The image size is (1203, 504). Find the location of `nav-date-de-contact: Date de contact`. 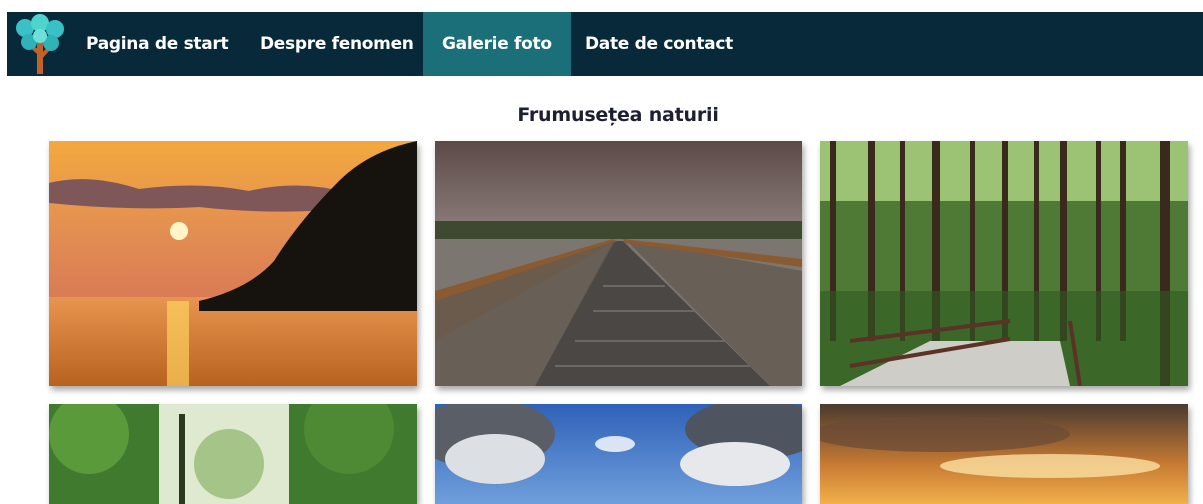

nav-date-de-contact: Date de contact is located at coordinates (659, 44).